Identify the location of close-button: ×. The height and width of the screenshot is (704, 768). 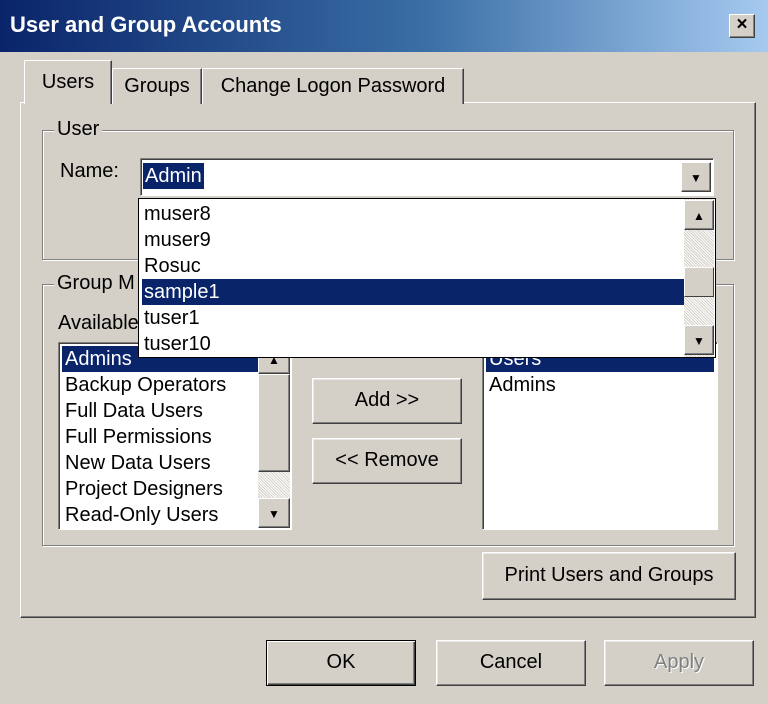
(742, 26).